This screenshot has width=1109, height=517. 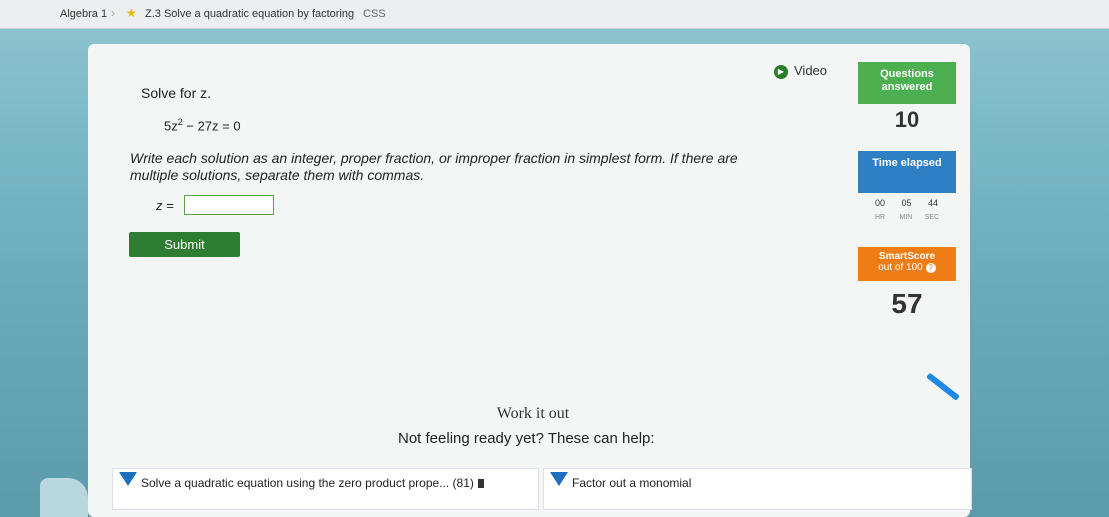 I want to click on timer-hr-unit: HR, so click(x=880, y=217).